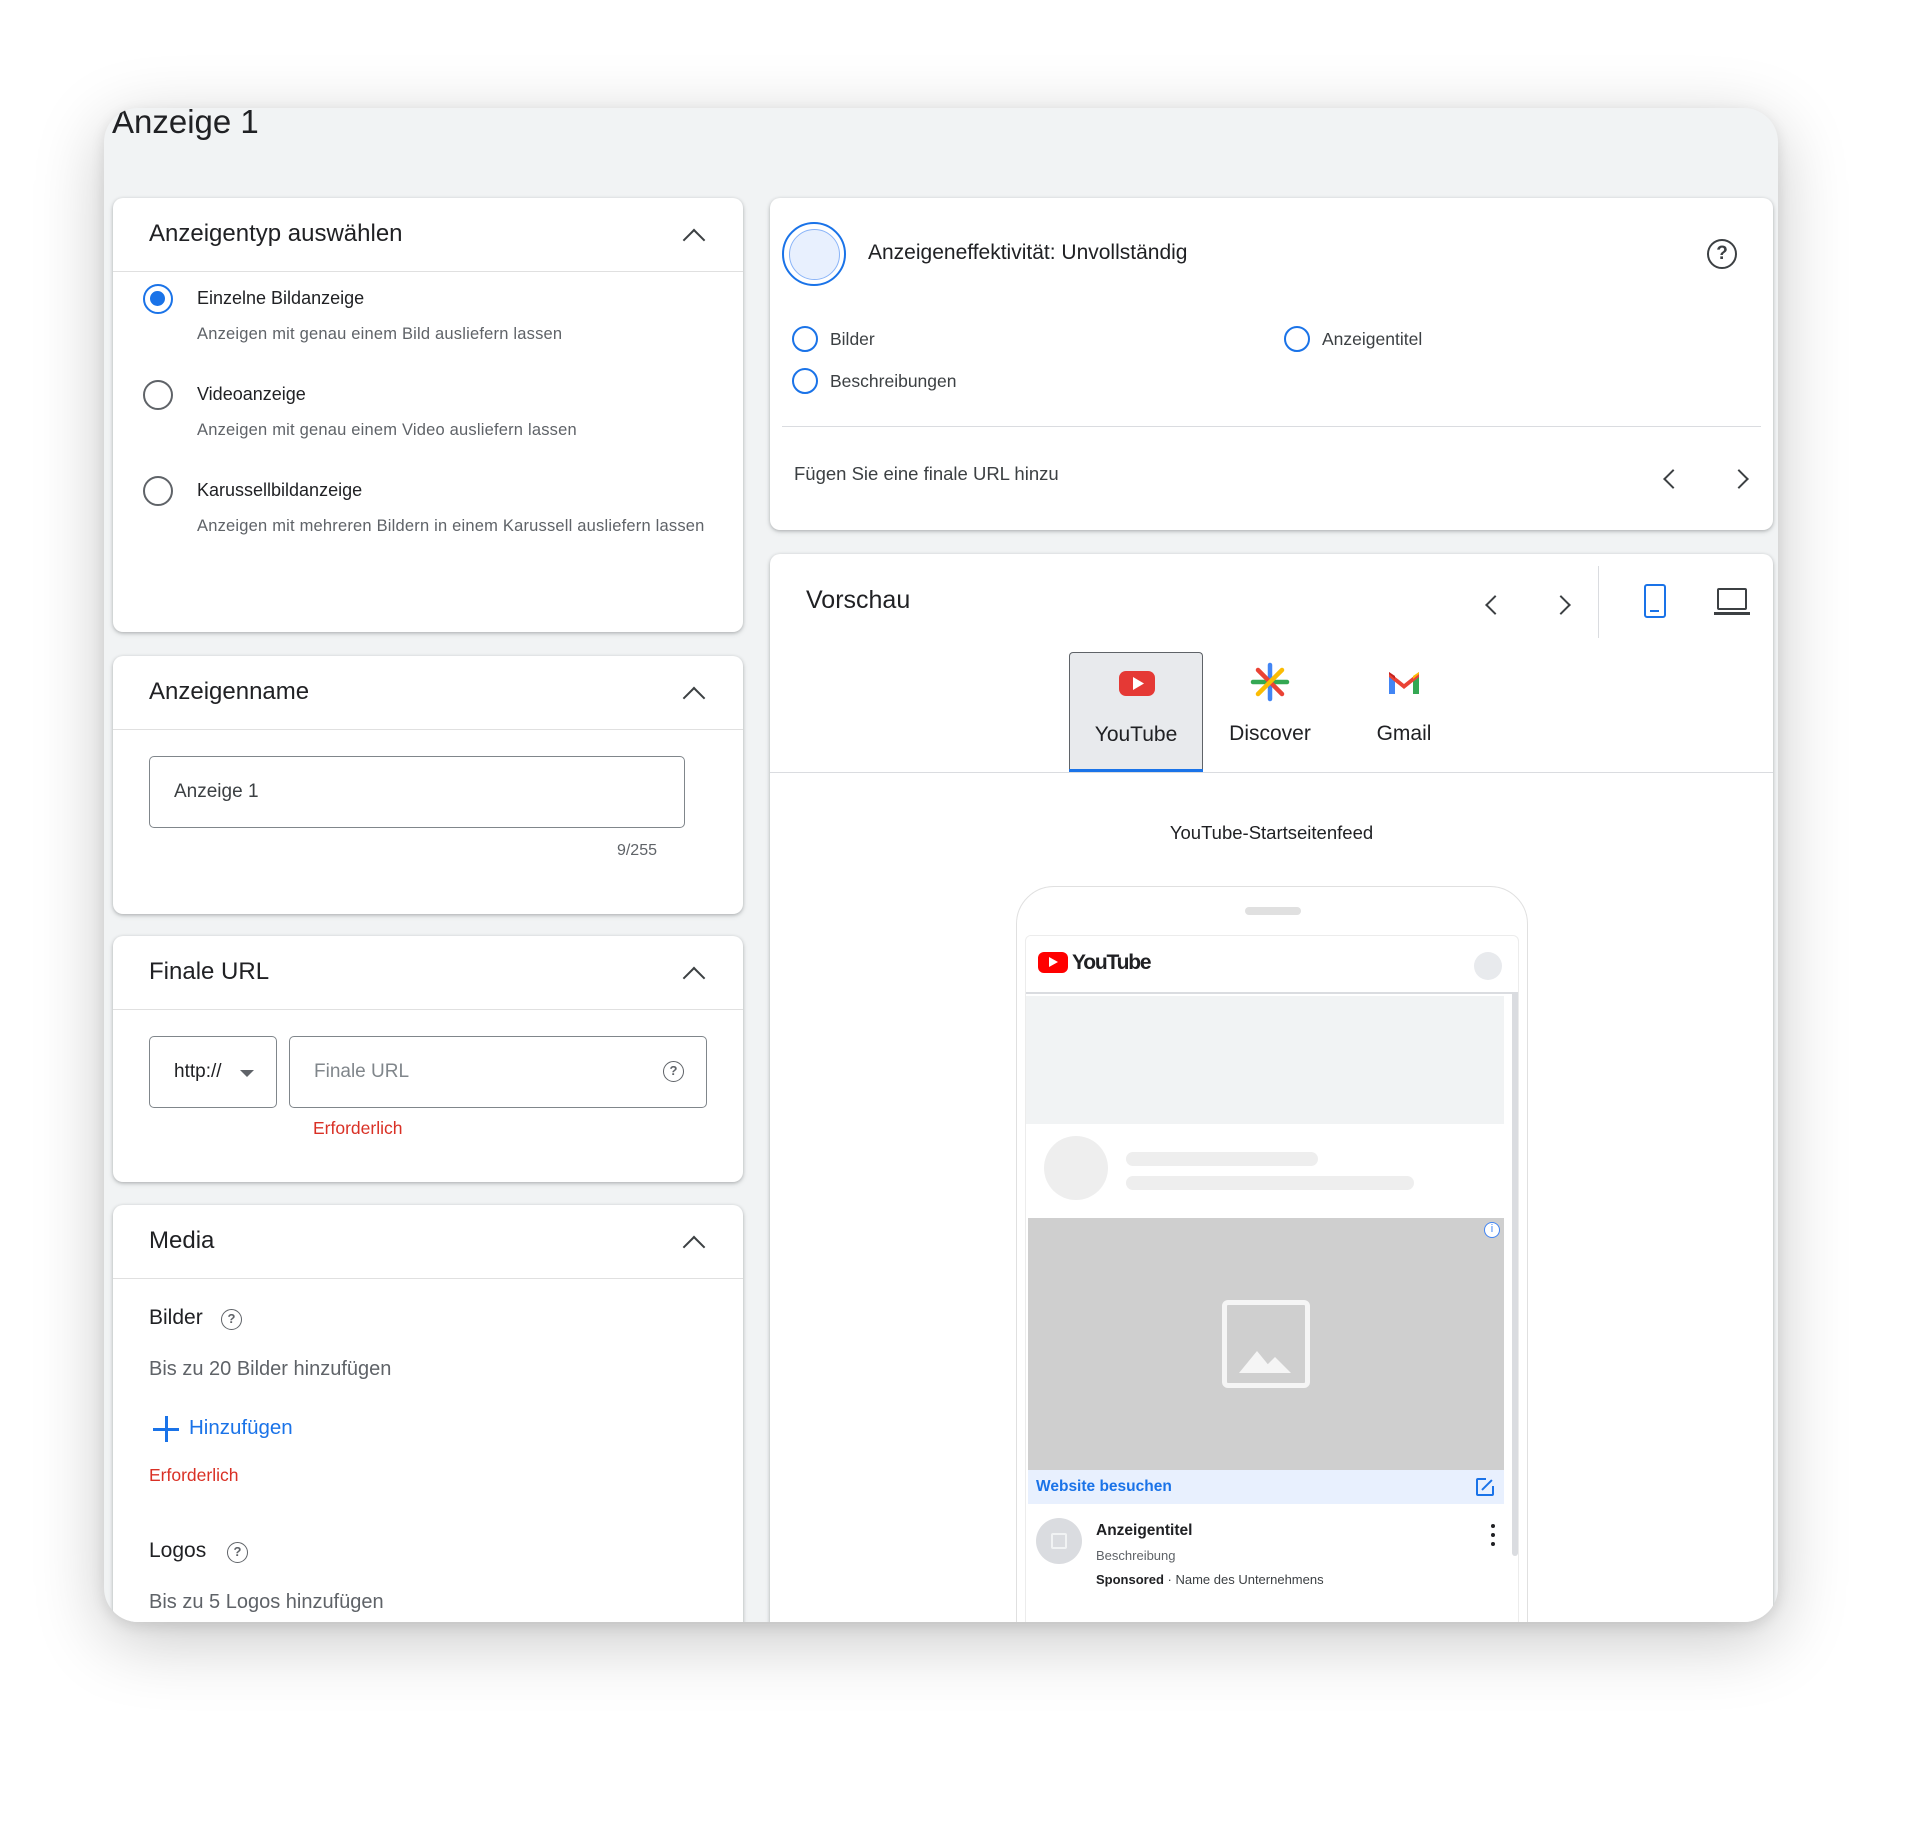  What do you see at coordinates (1404, 733) in the screenshot?
I see `tab-label: Gmail` at bounding box center [1404, 733].